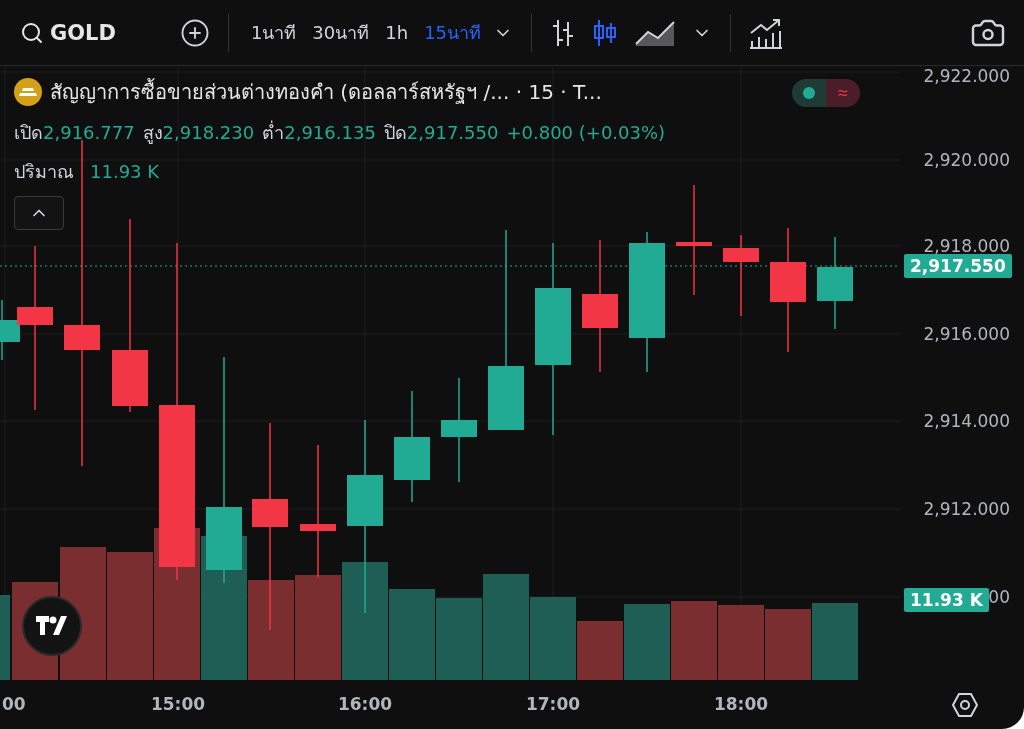 The width and height of the screenshot is (1024, 729). I want to click on price-tick: 2,920.000, so click(966, 160).